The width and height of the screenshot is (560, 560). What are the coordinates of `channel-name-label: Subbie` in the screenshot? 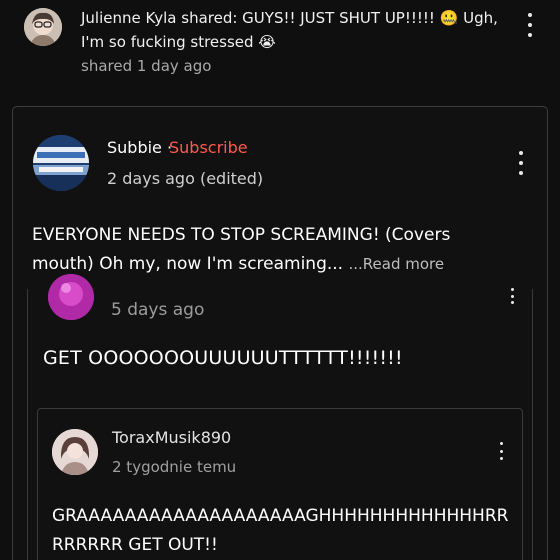 It's located at (134, 147).